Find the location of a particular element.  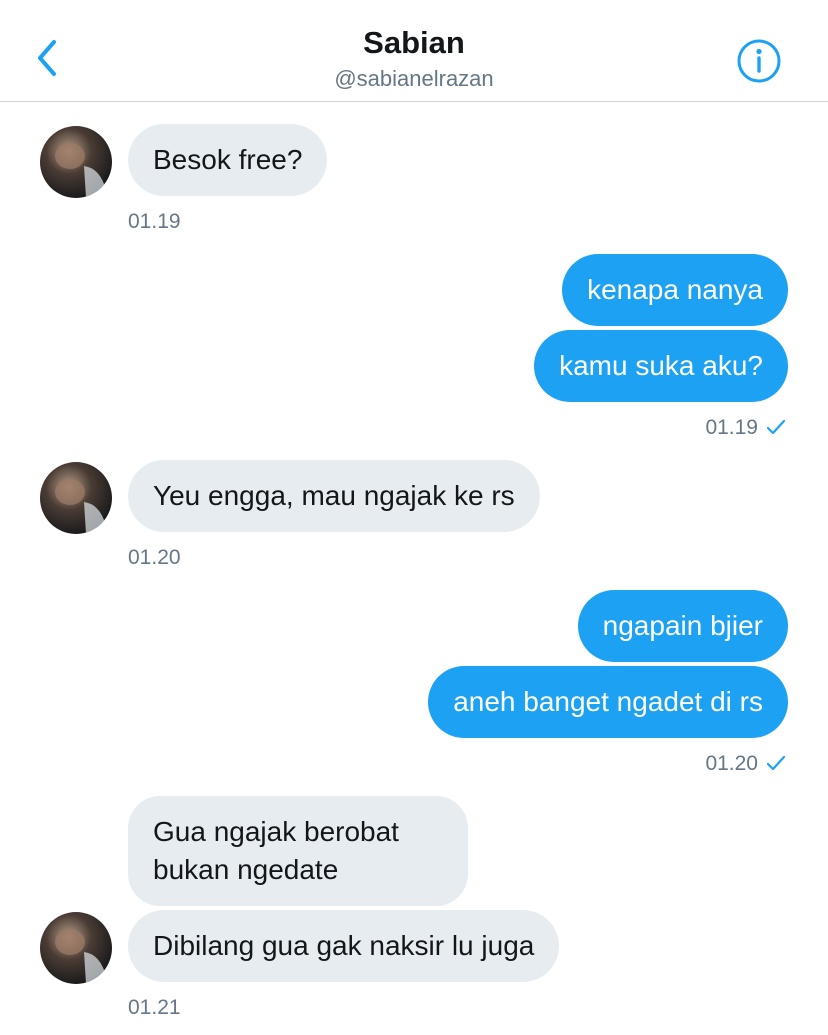

page-title: Sabian is located at coordinates (414, 42).